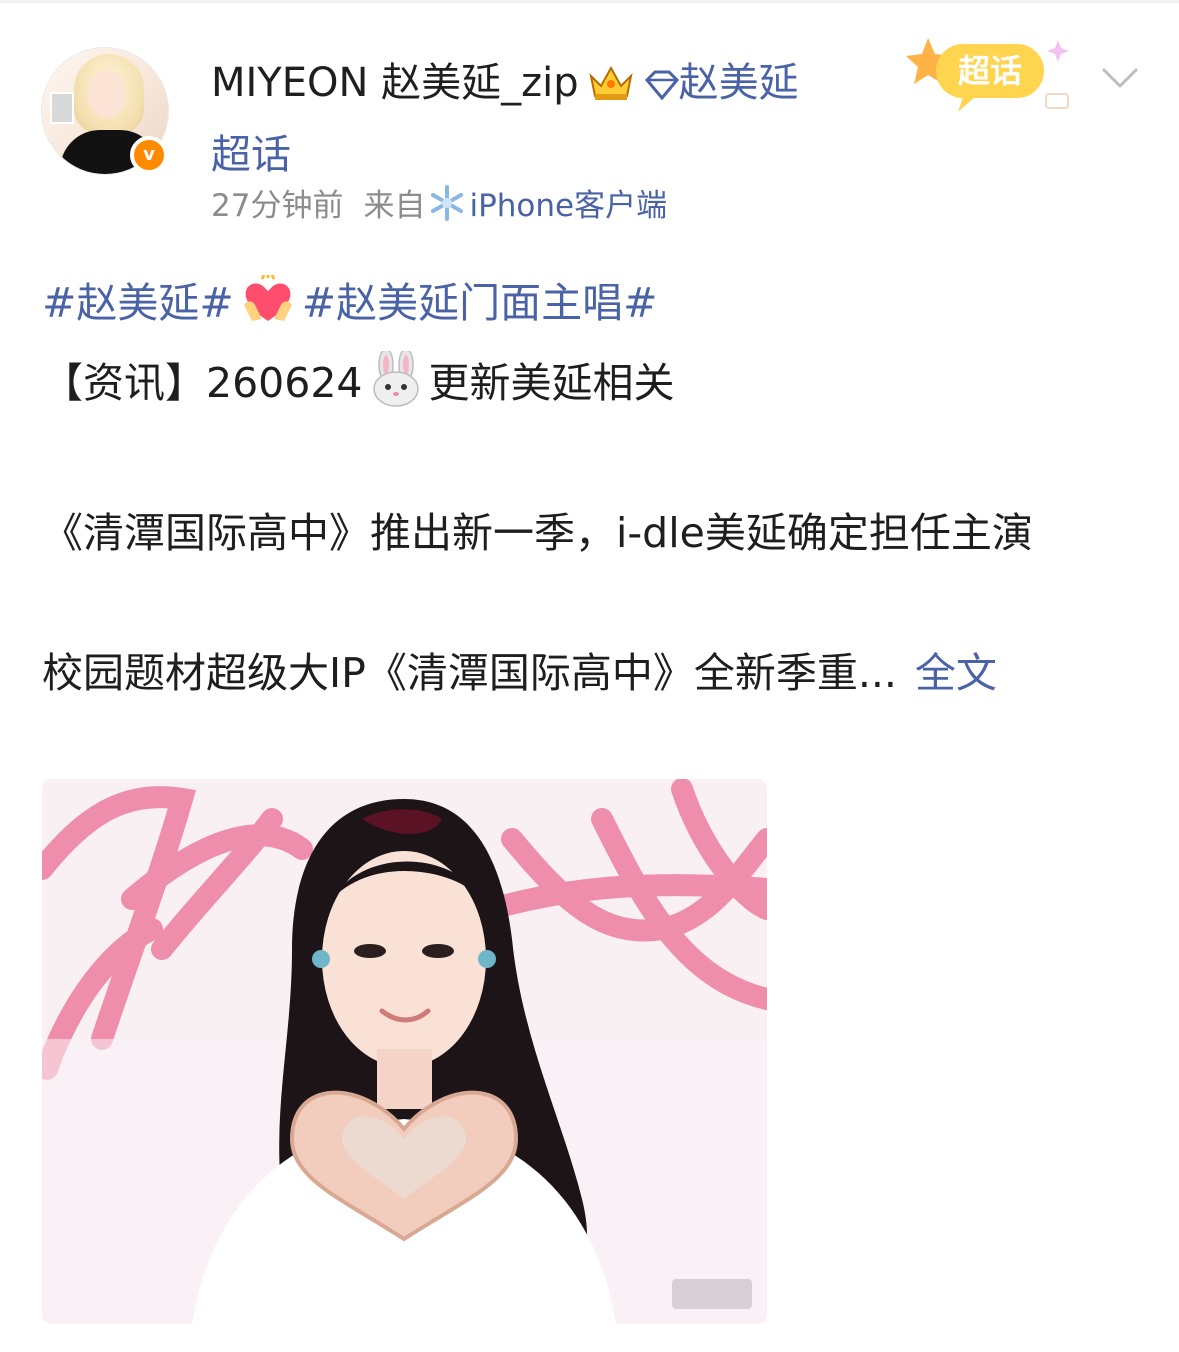  What do you see at coordinates (1120, 78) in the screenshot?
I see `chevron-down-icon` at bounding box center [1120, 78].